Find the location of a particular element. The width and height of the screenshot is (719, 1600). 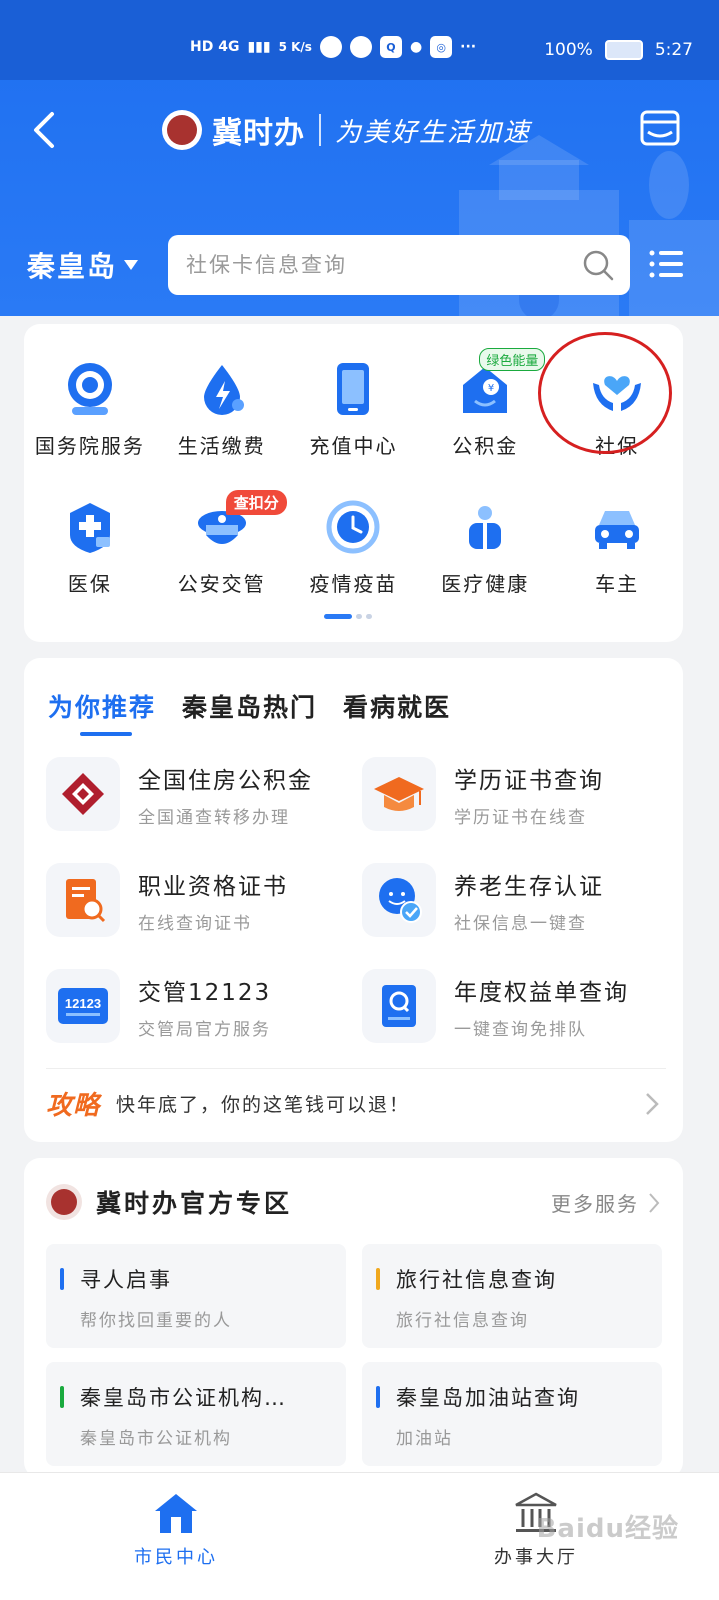

face-verify-icon is located at coordinates (399, 900).